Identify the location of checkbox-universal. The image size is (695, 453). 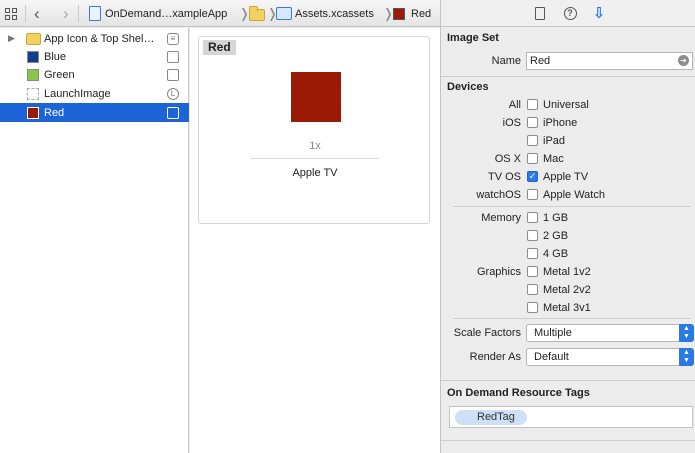
(532, 104).